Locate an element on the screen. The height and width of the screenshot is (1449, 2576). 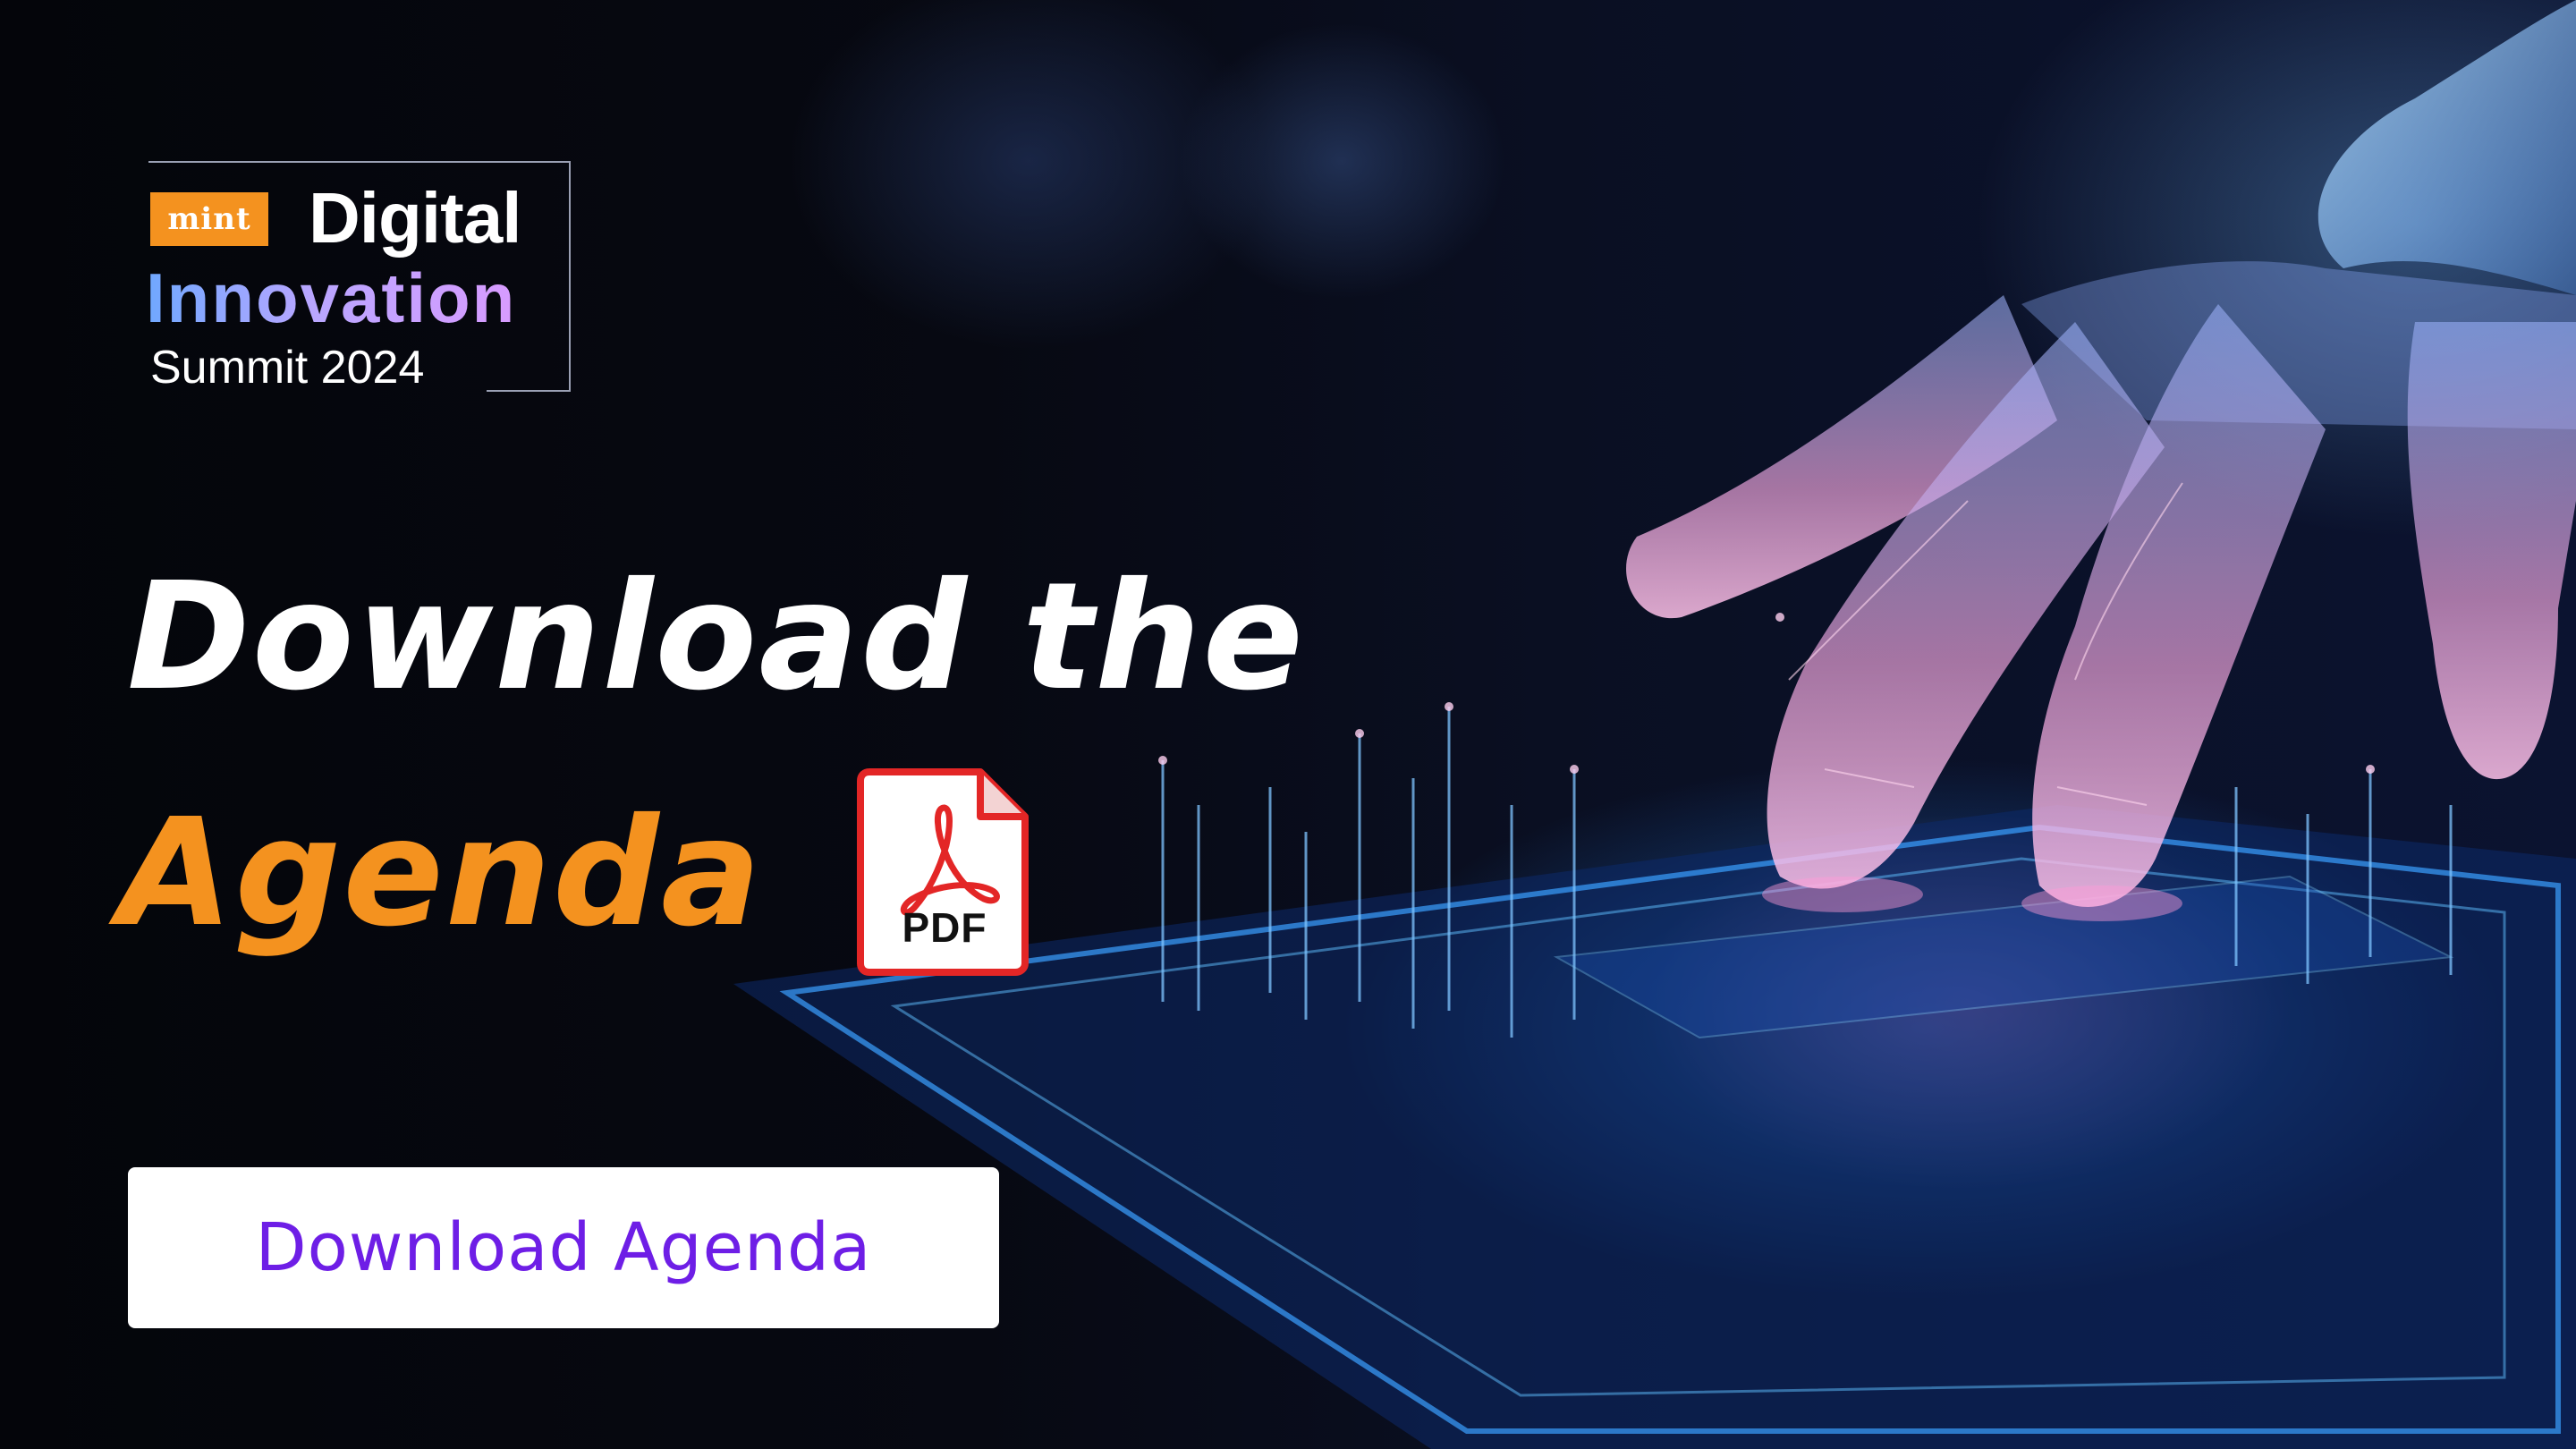
download-agenda-button: Download Agenda is located at coordinates (563, 1247).